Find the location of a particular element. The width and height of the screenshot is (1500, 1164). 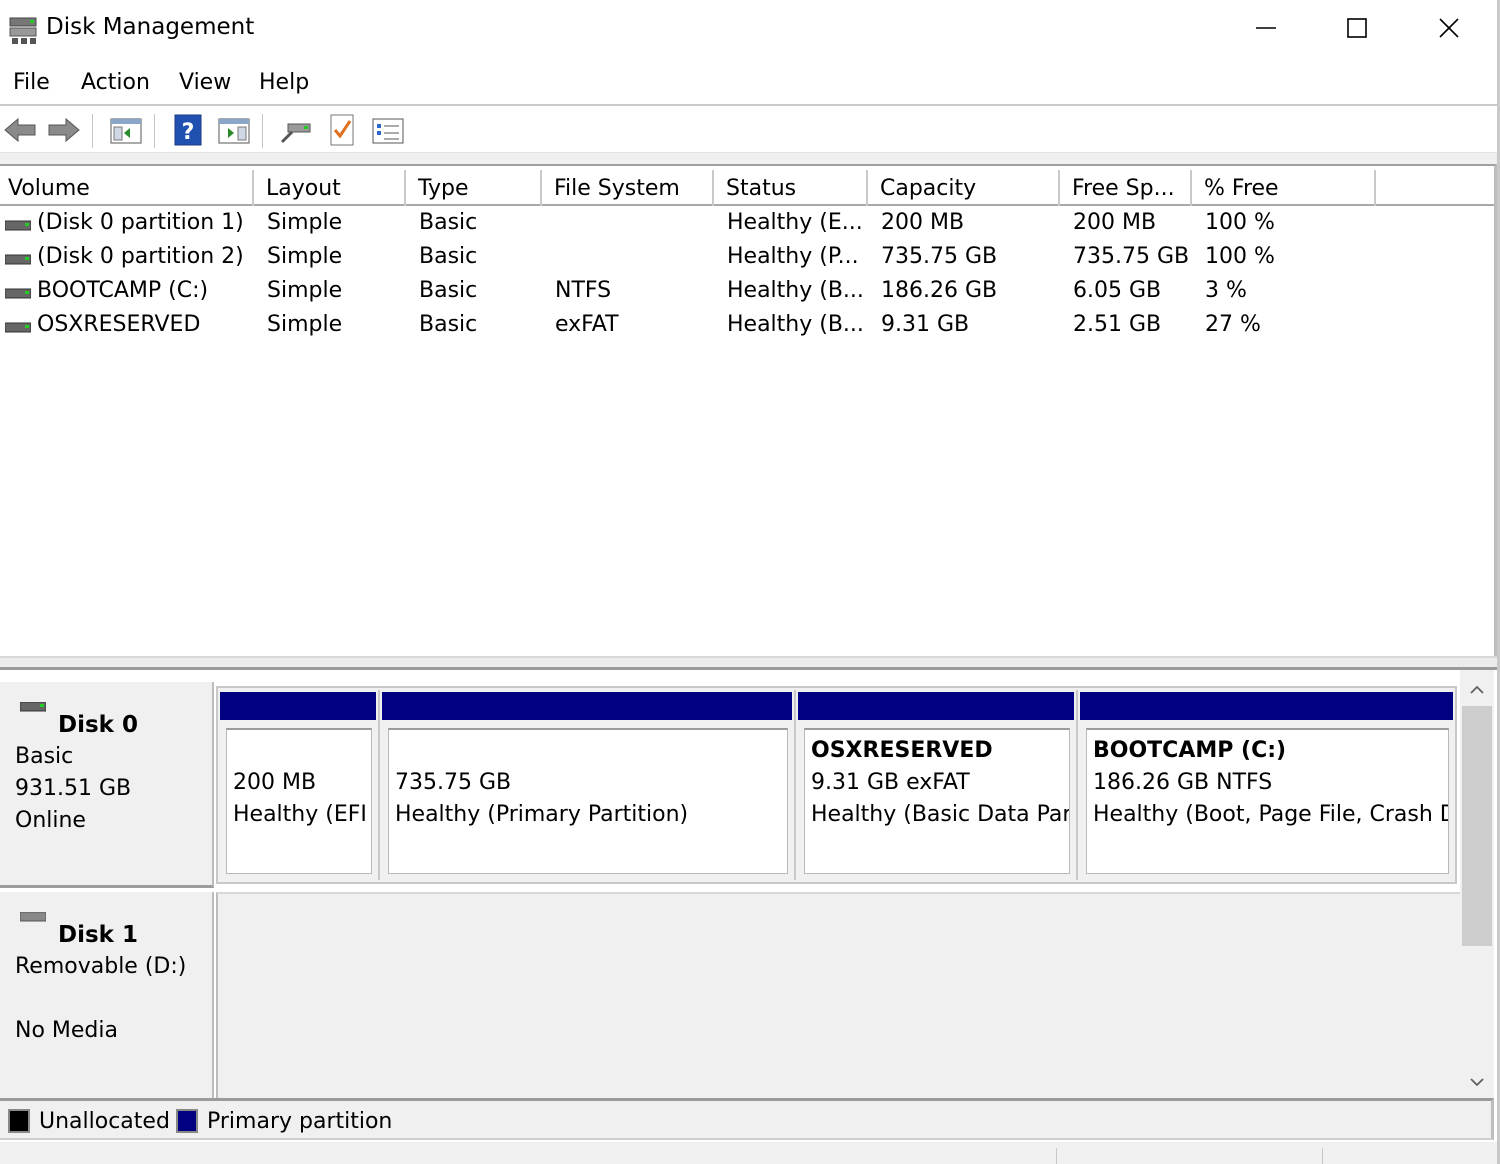

maximize-button is located at coordinates (1357, 28).